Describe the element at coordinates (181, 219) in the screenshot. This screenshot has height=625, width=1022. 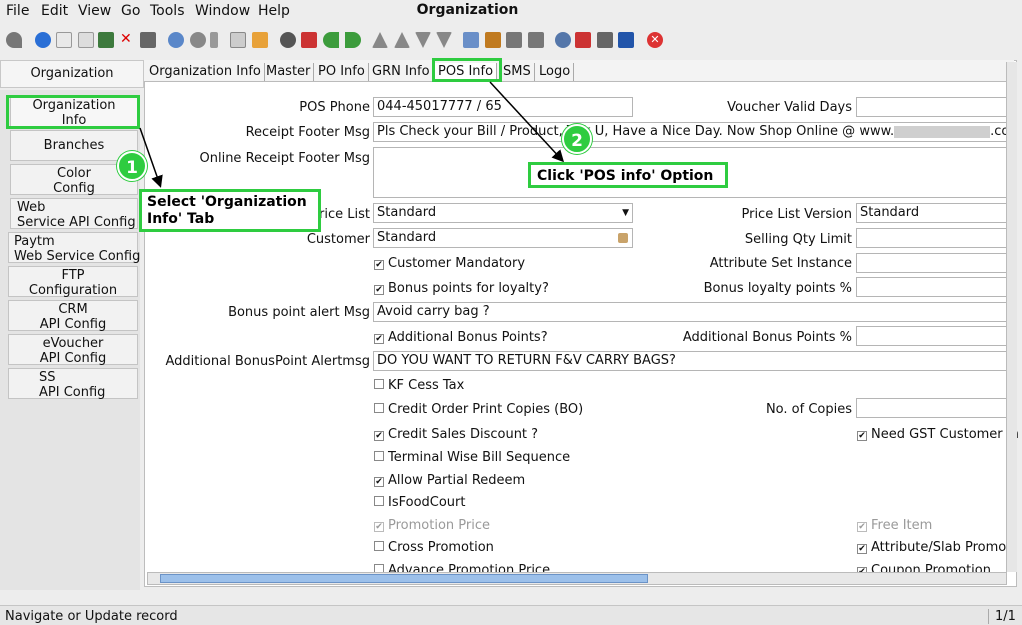
I see `step-1-line-2: Info' Tab` at that location.